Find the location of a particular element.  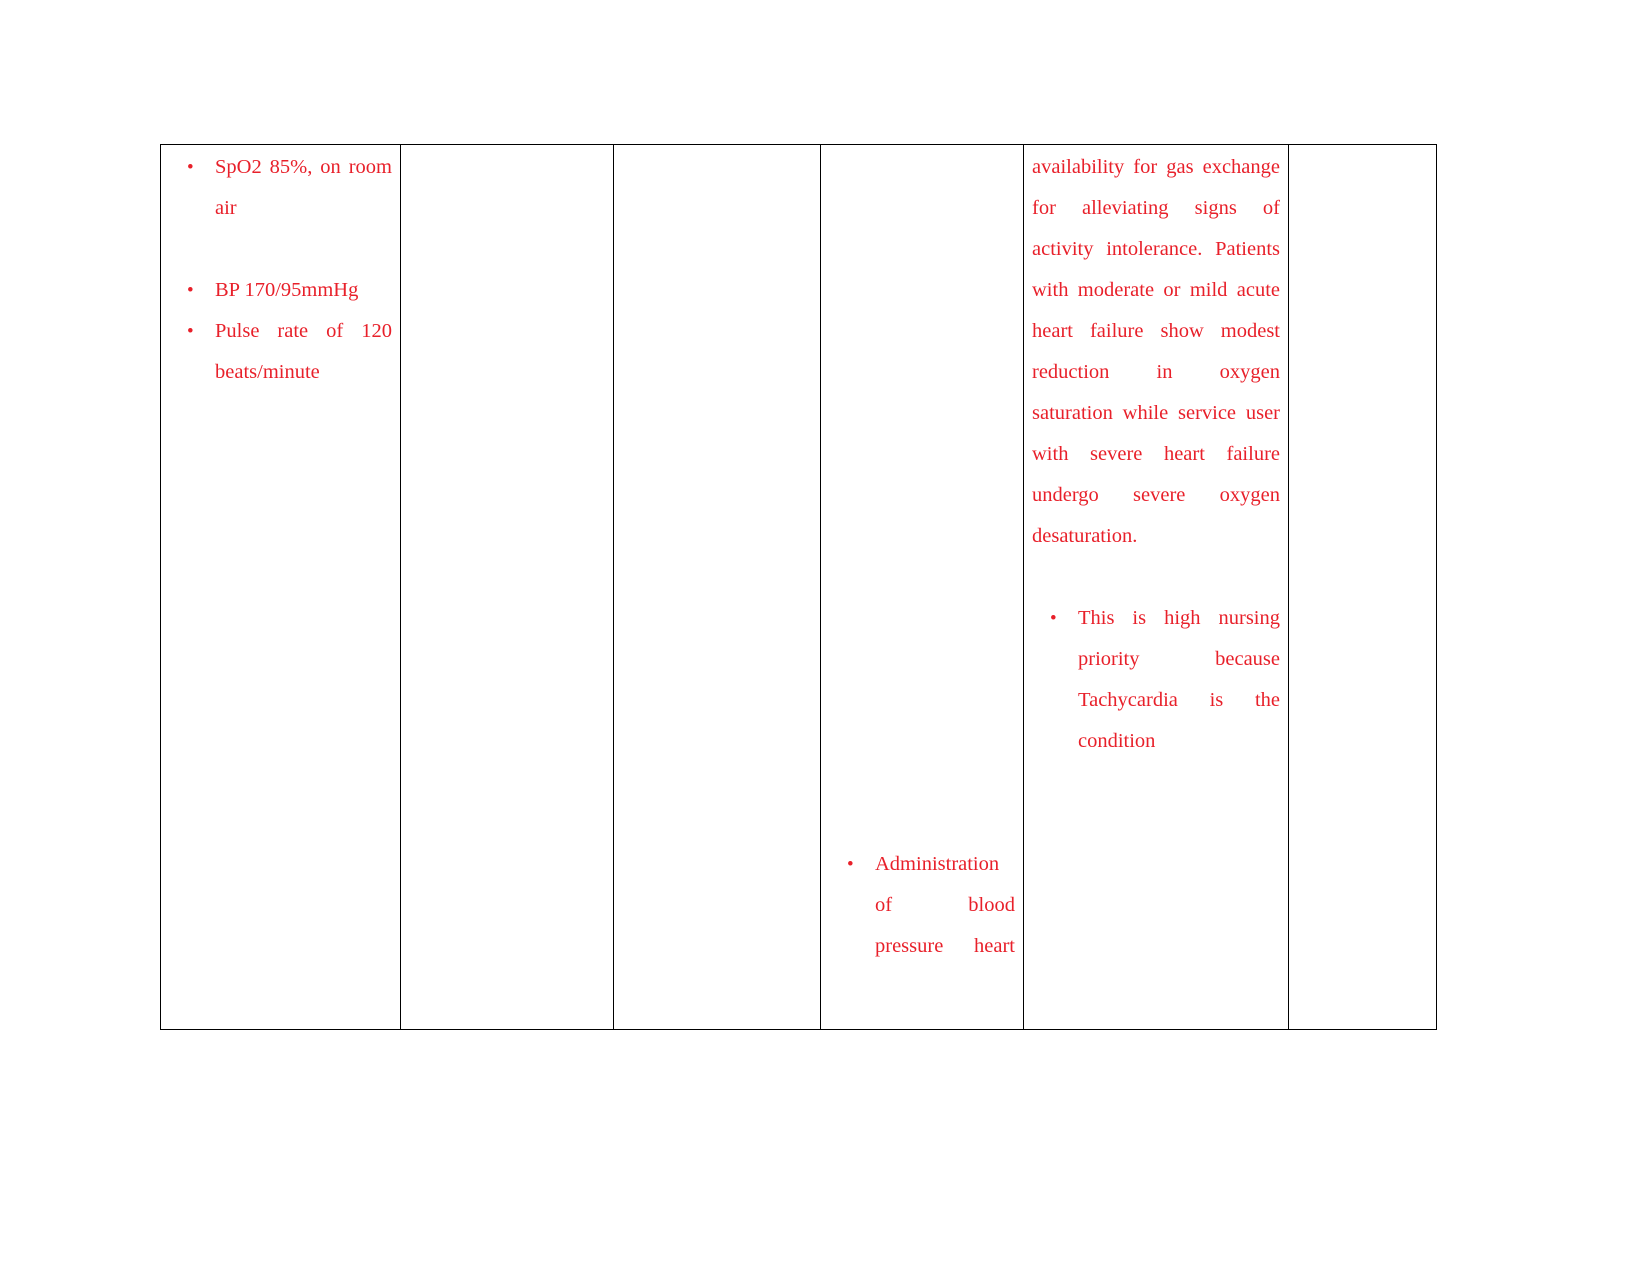

intervention-top-spacer is located at coordinates (922, 495).